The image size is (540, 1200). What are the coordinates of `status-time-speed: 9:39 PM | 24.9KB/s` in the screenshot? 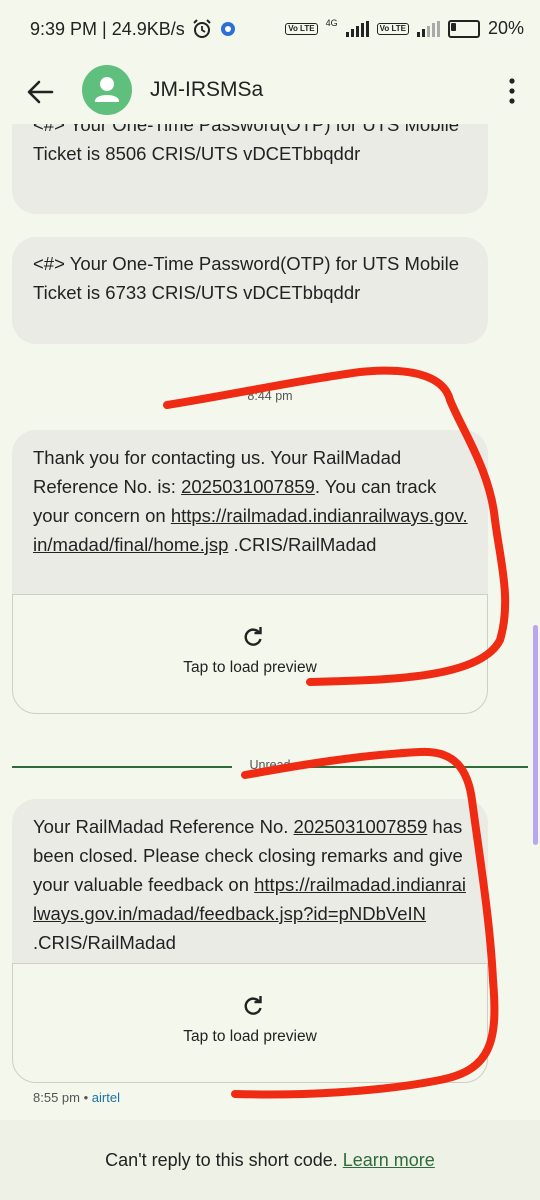 It's located at (107, 28).